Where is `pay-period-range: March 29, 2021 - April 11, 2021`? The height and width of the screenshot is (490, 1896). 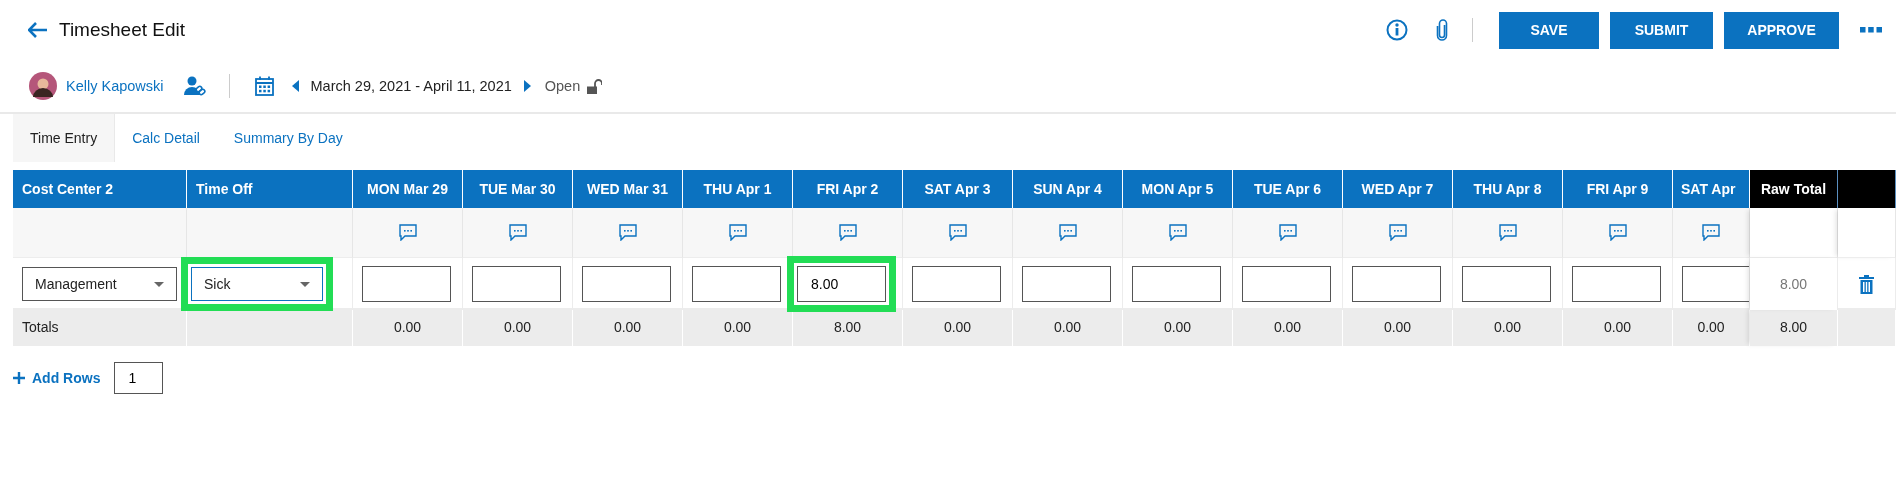
pay-period-range: March 29, 2021 - April 11, 2021 is located at coordinates (411, 86).